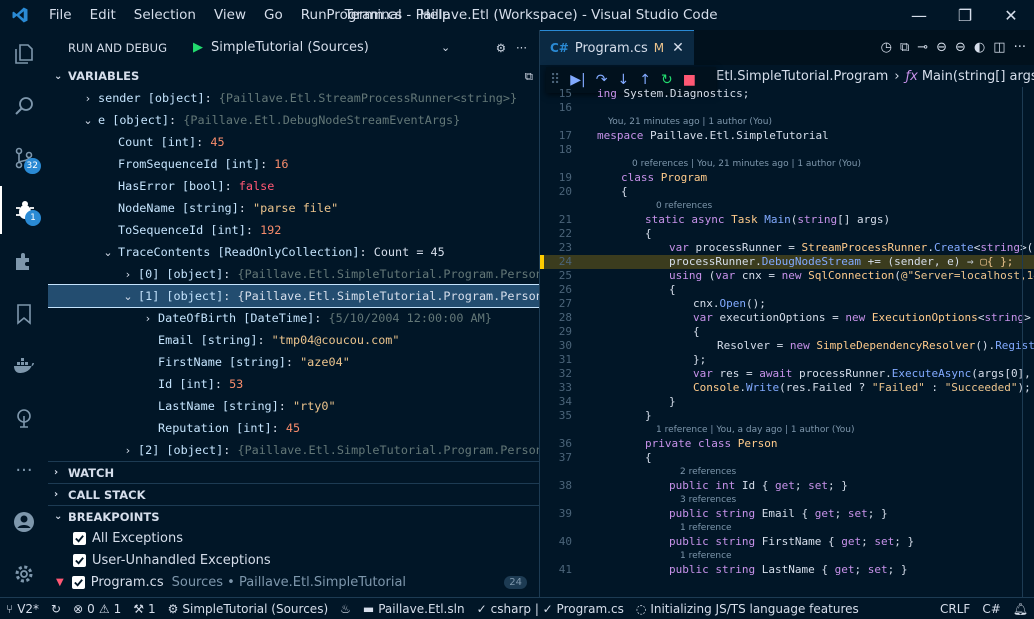 This screenshot has width=1034, height=619. I want to click on variable-row: Email [string]: "tmp04@coucou.com", so click(293, 340).